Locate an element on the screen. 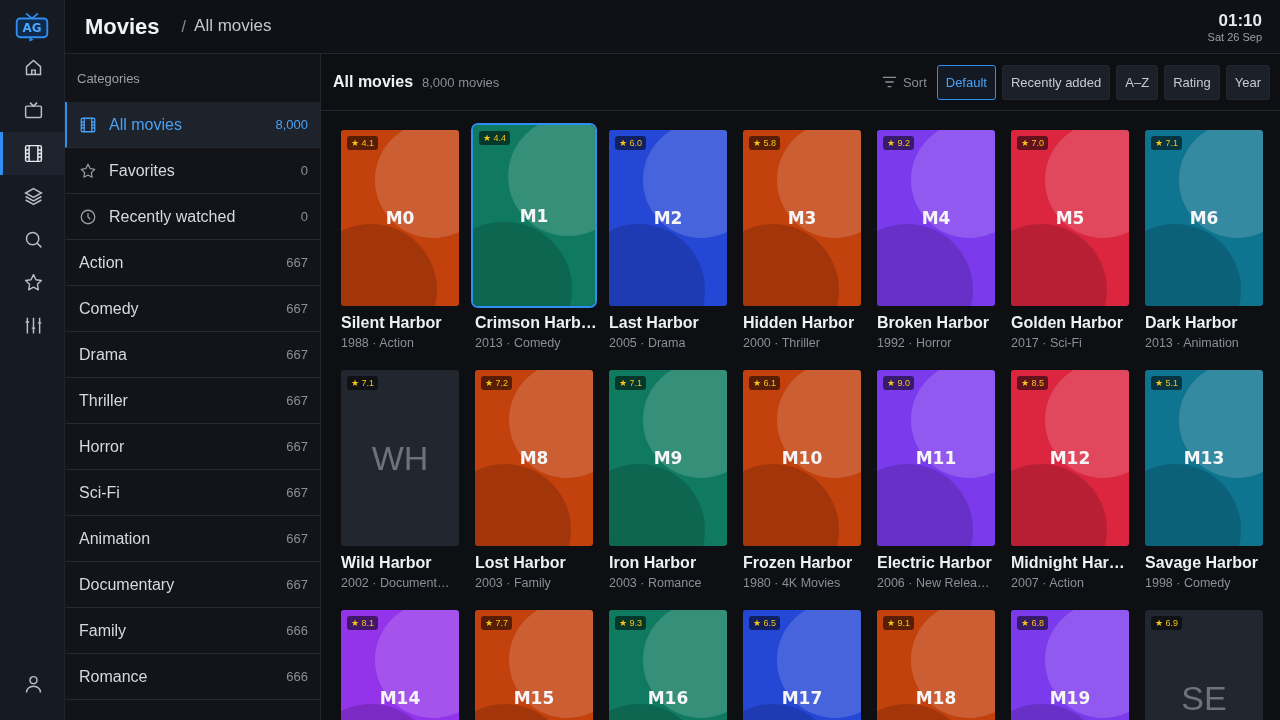  poster-title: M3 is located at coordinates (802, 218).